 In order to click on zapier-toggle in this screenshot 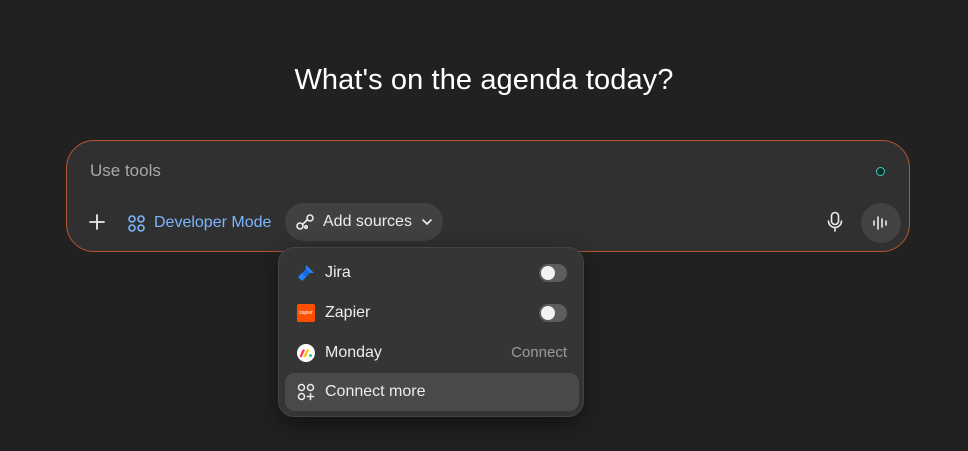, I will do `click(553, 313)`.